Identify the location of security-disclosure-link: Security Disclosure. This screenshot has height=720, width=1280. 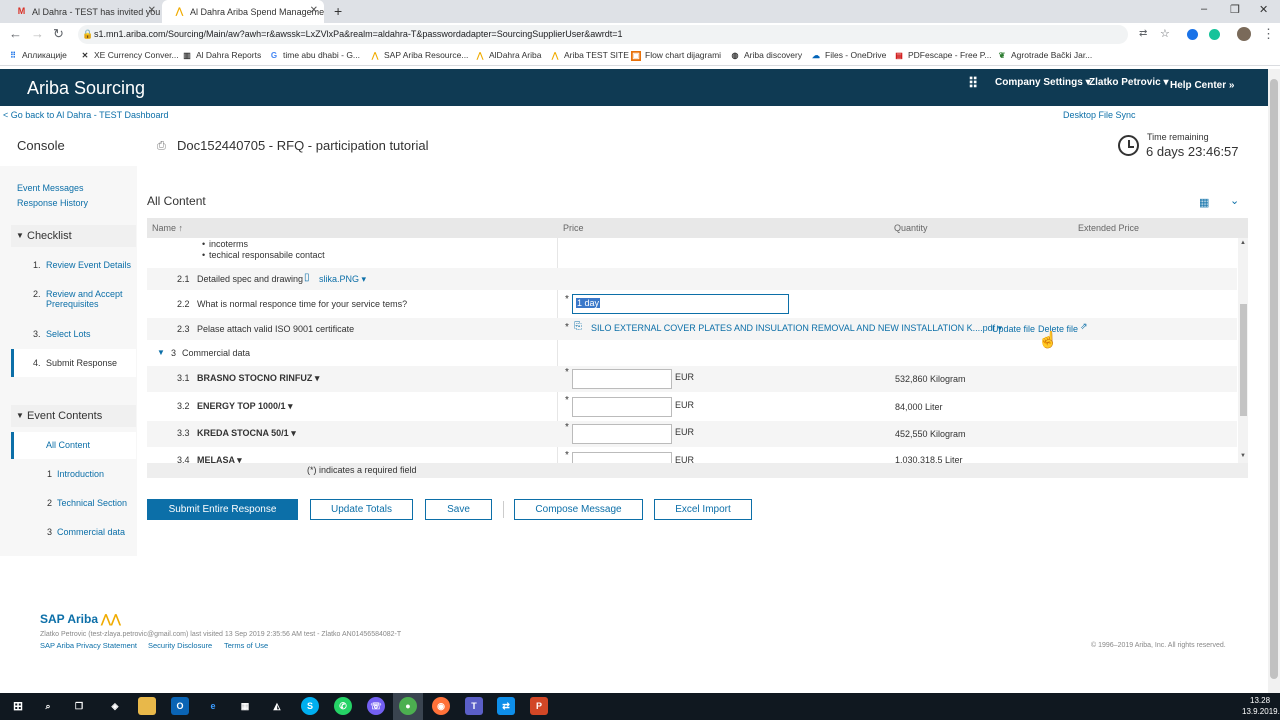
(180, 645).